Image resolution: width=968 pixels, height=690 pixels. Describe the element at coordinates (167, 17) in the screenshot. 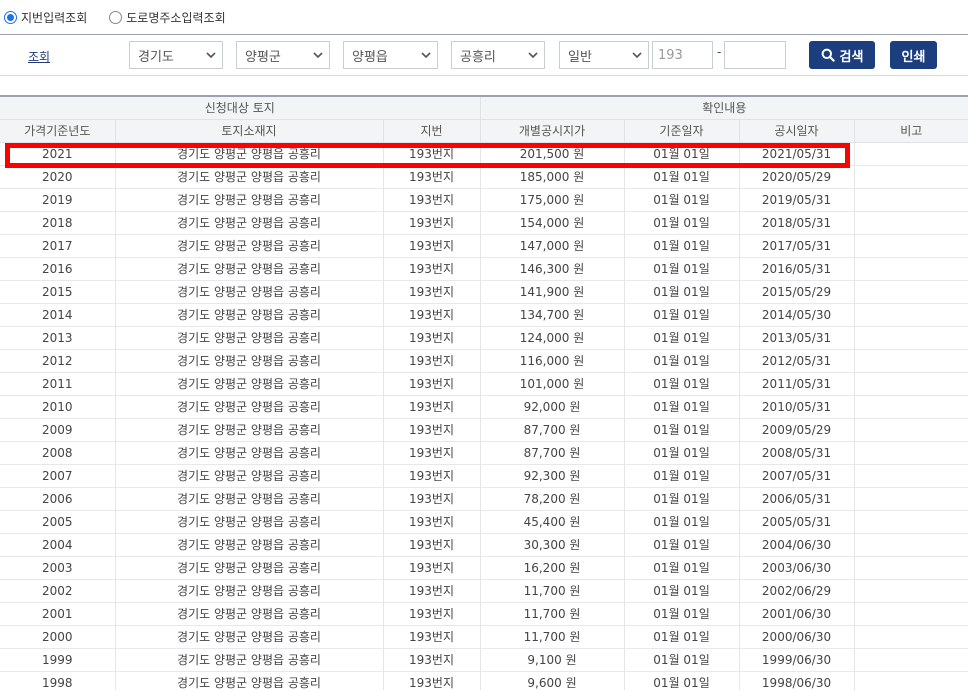

I see `radio-road-address-search: 도로명주소입력조회` at that location.